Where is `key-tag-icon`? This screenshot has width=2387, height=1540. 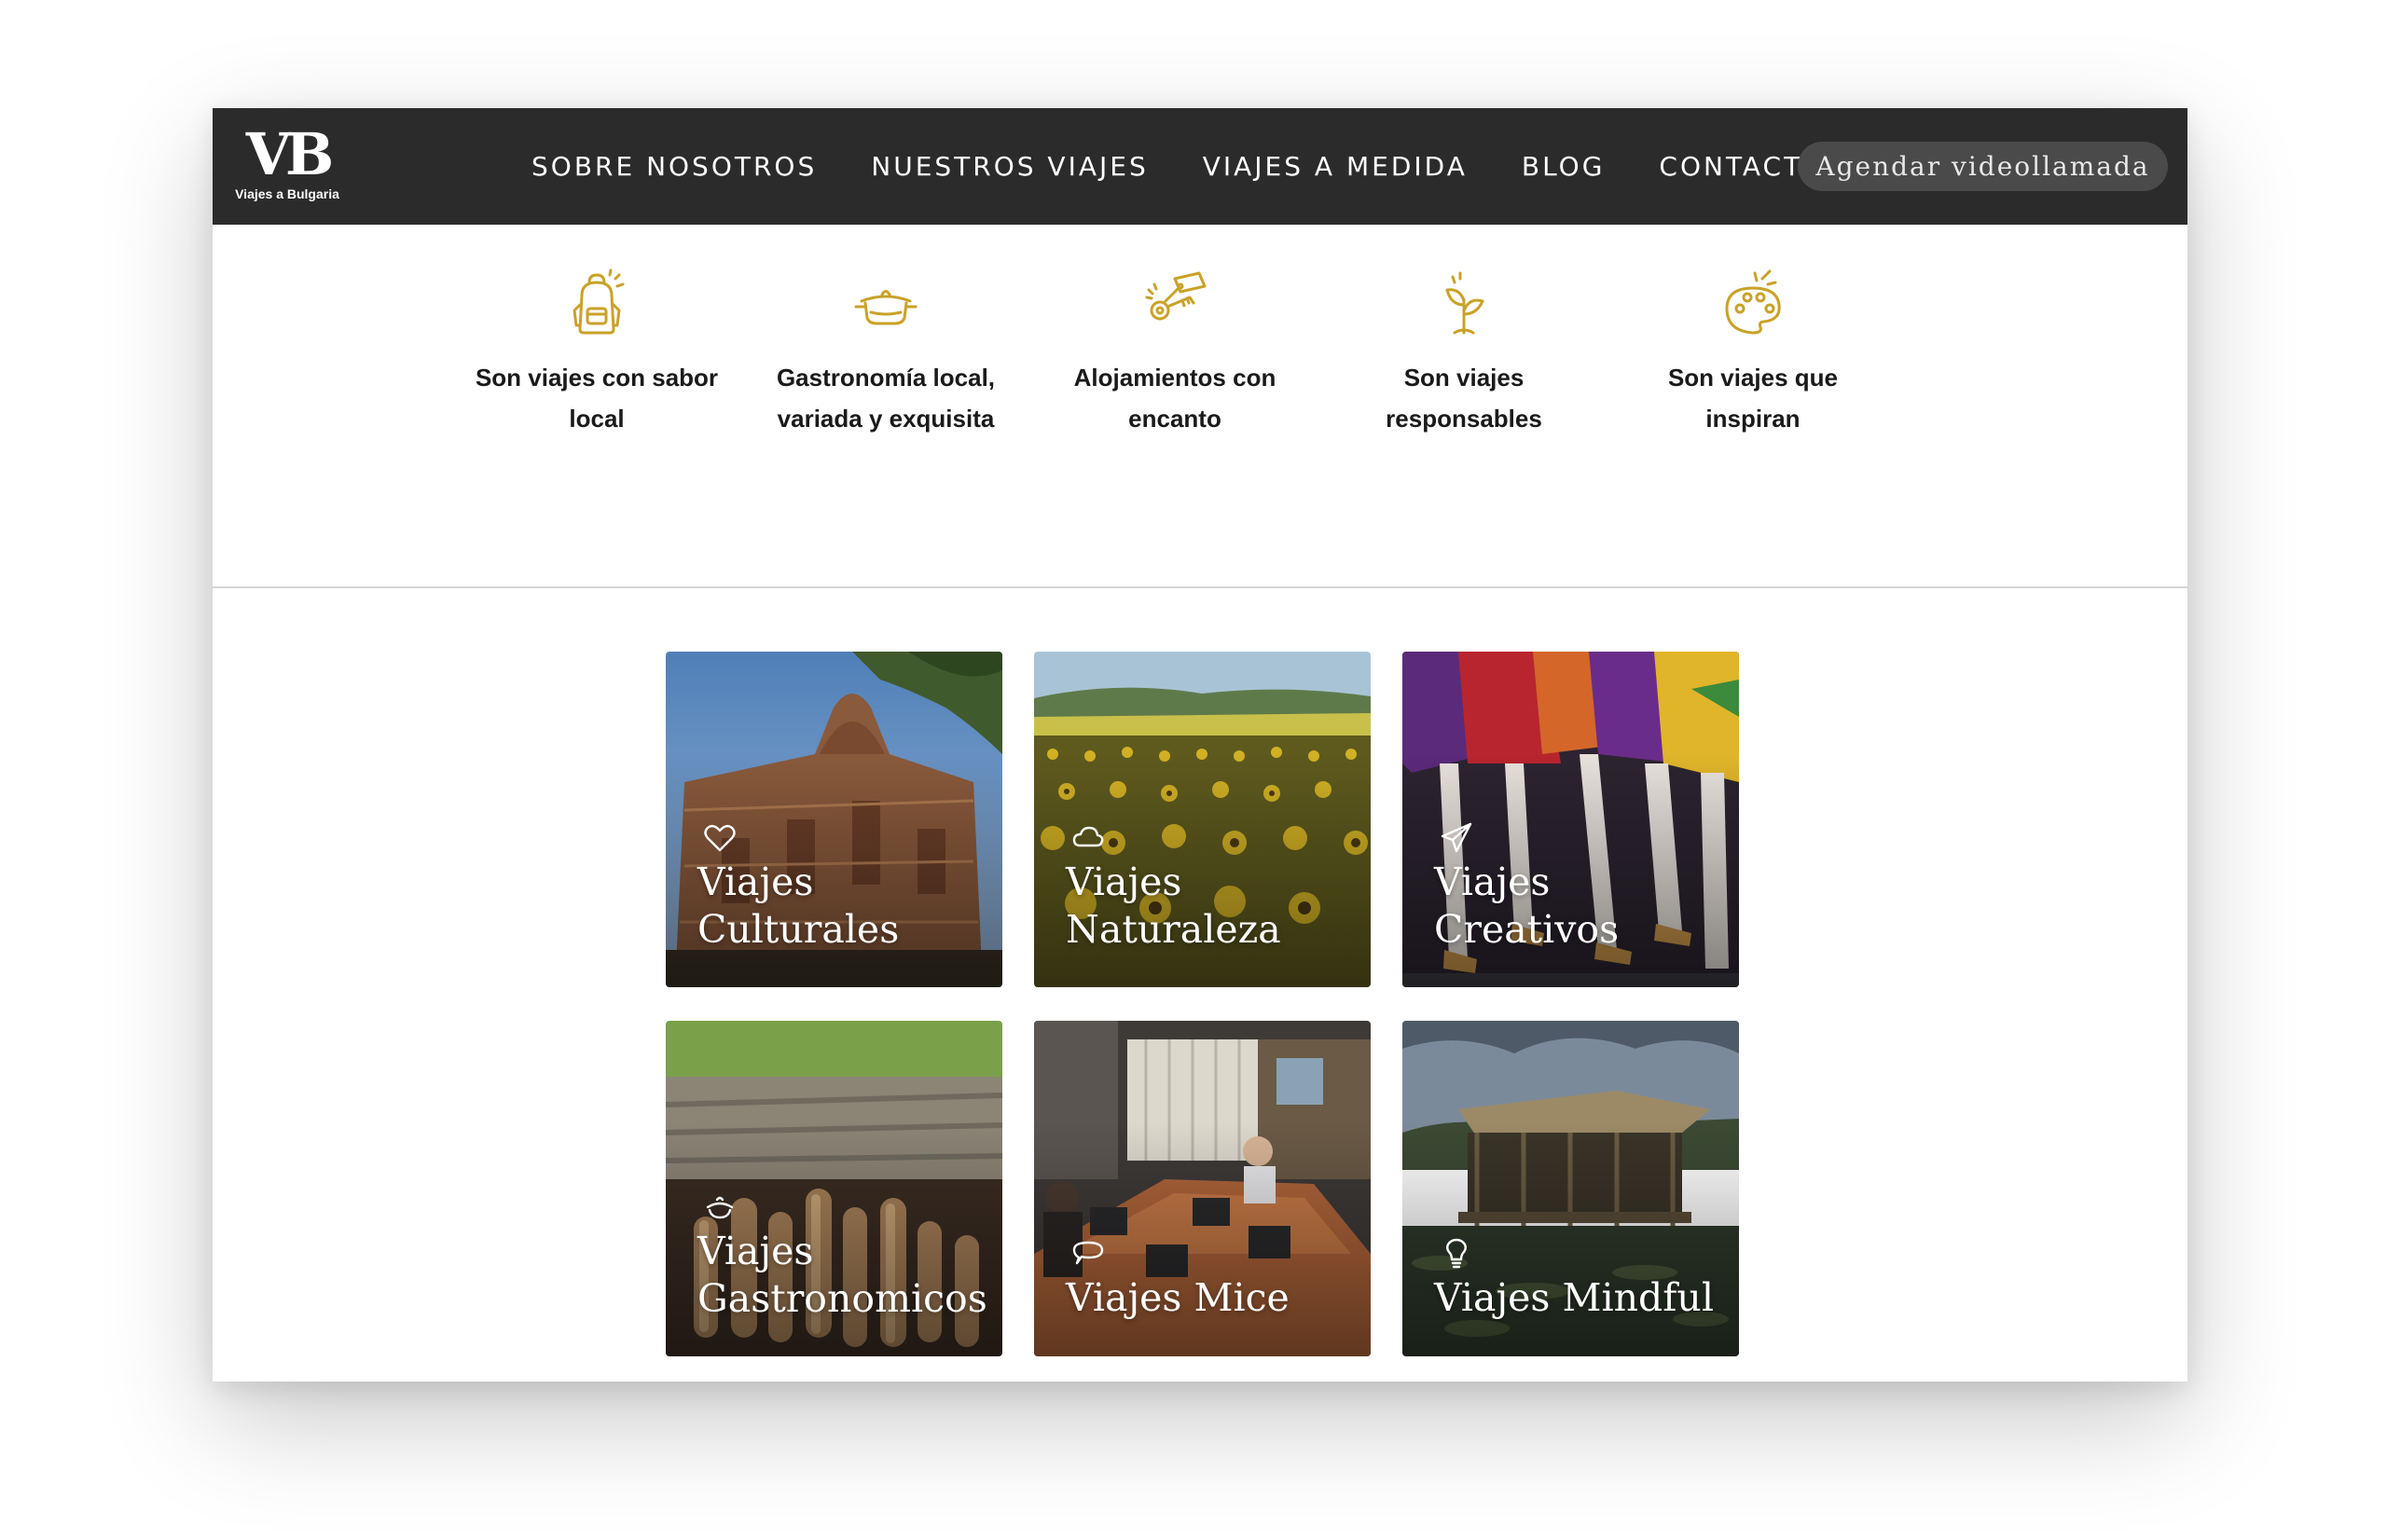 key-tag-icon is located at coordinates (1176, 296).